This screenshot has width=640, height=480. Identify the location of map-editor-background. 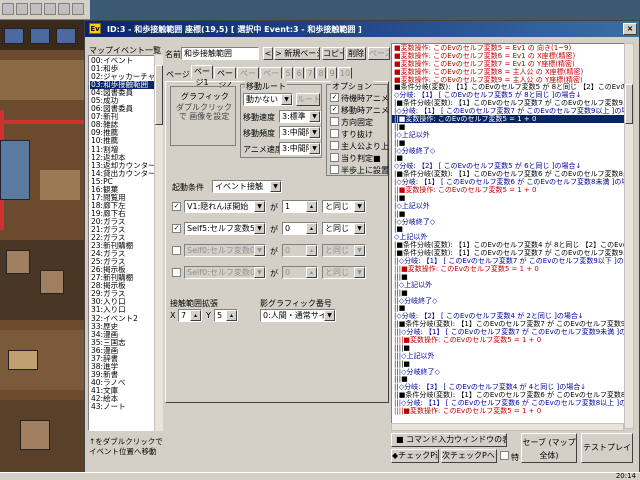
(45, 240).